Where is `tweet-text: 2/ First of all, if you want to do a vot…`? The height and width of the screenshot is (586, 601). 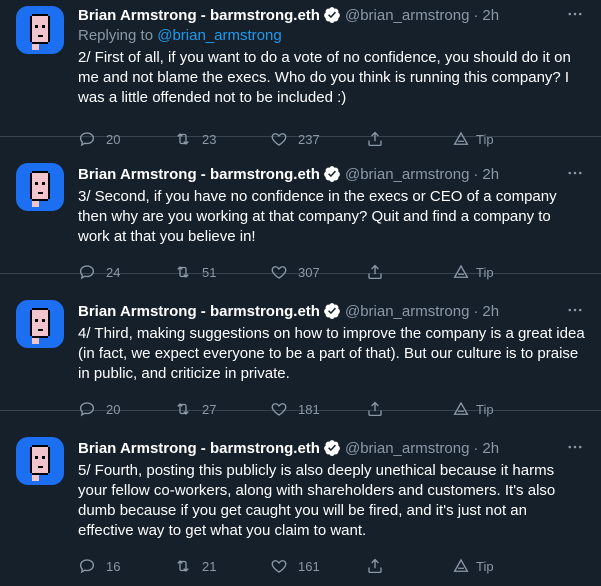
tweet-text: 2/ First of all, if you want to do a vot… is located at coordinates (324, 77).